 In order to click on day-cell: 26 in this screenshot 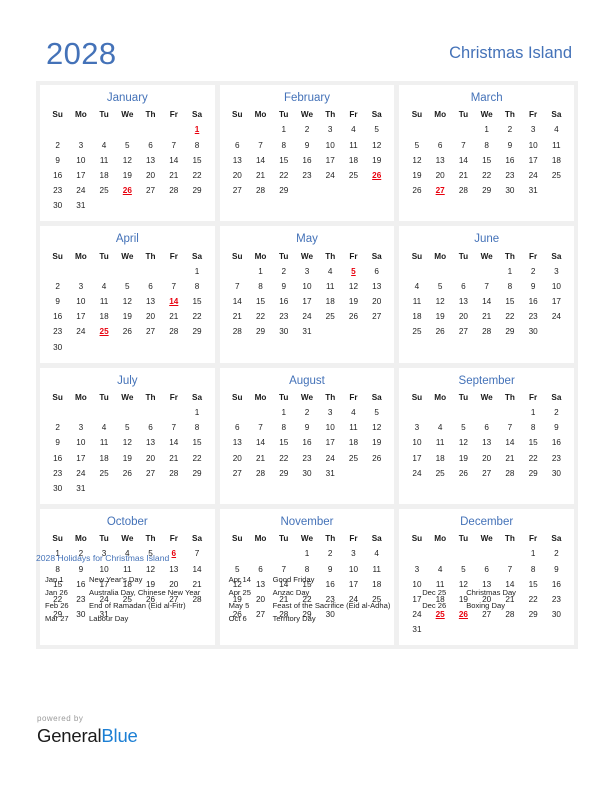, I will do `click(127, 473)`.